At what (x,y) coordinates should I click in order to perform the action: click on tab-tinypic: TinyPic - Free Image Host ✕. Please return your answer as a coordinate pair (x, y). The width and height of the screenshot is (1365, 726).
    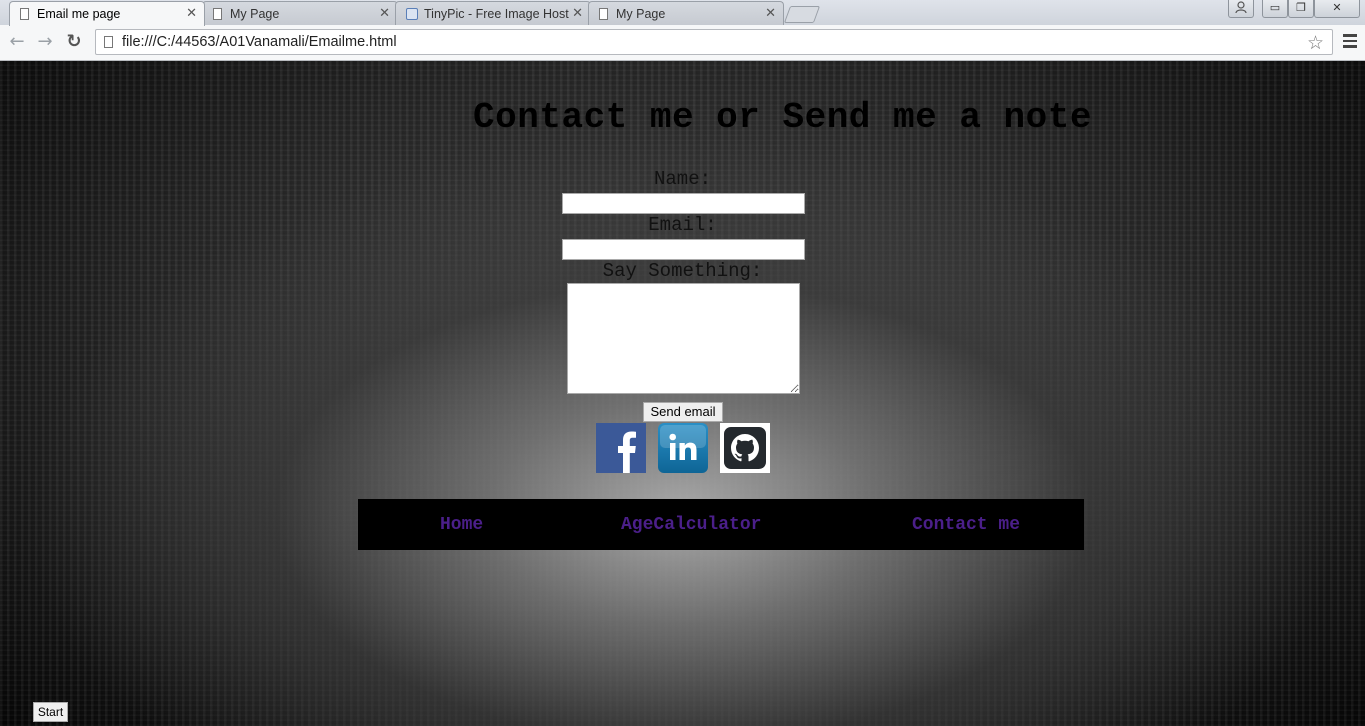
    Looking at the image, I should click on (493, 13).